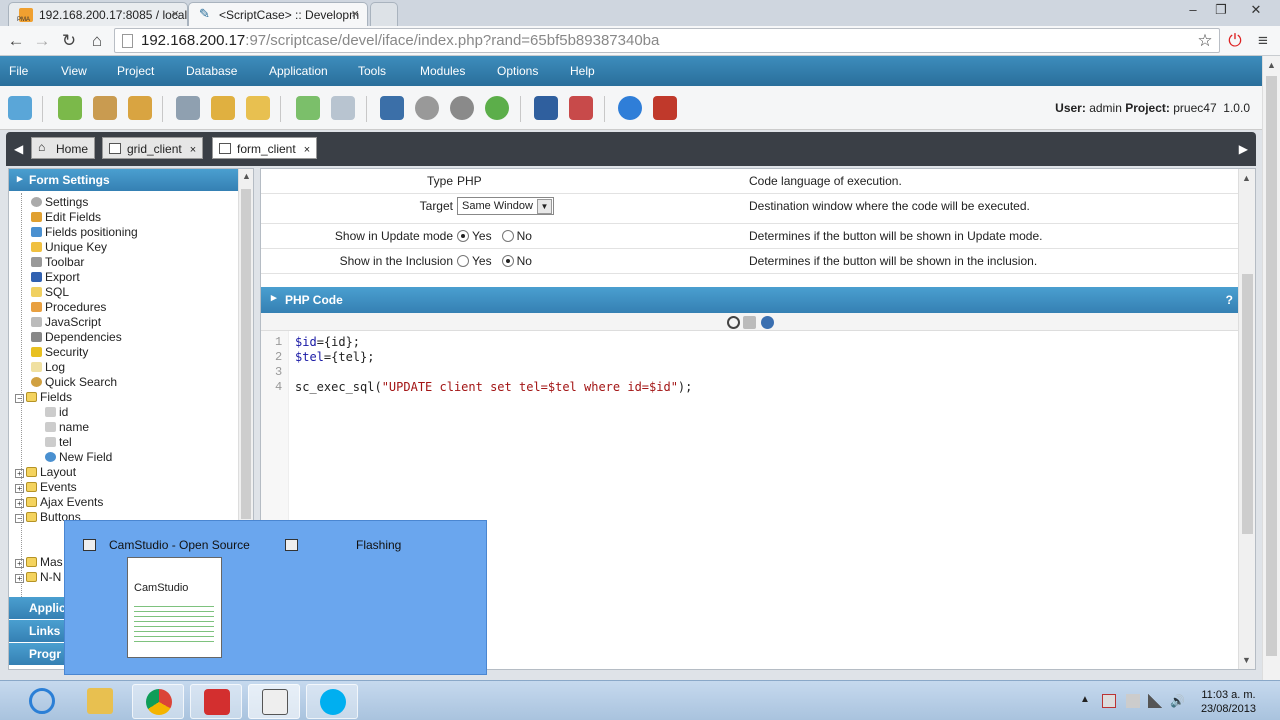 This screenshot has width=1280, height=720. Describe the element at coordinates (46, 487) in the screenshot. I see `tree-item-events: + Events` at that location.